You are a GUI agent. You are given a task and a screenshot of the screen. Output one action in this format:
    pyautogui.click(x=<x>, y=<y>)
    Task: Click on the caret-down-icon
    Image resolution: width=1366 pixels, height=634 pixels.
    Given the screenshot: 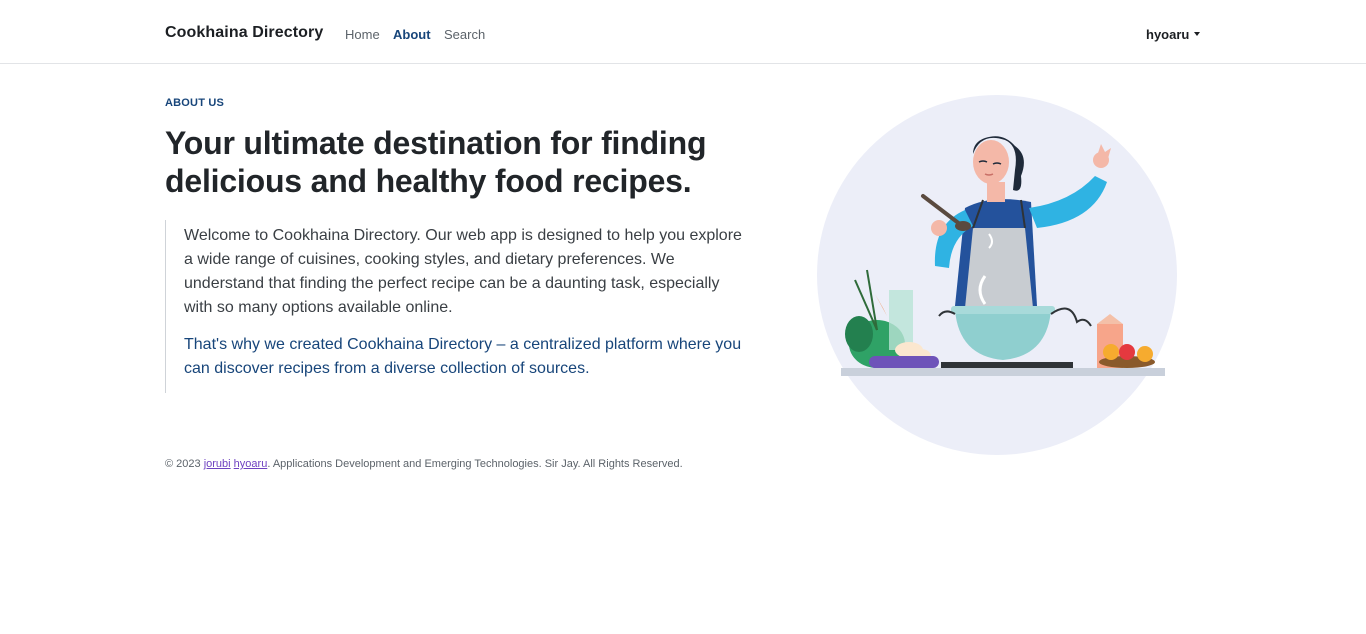 What is the action you would take?
    pyautogui.click(x=1197, y=34)
    